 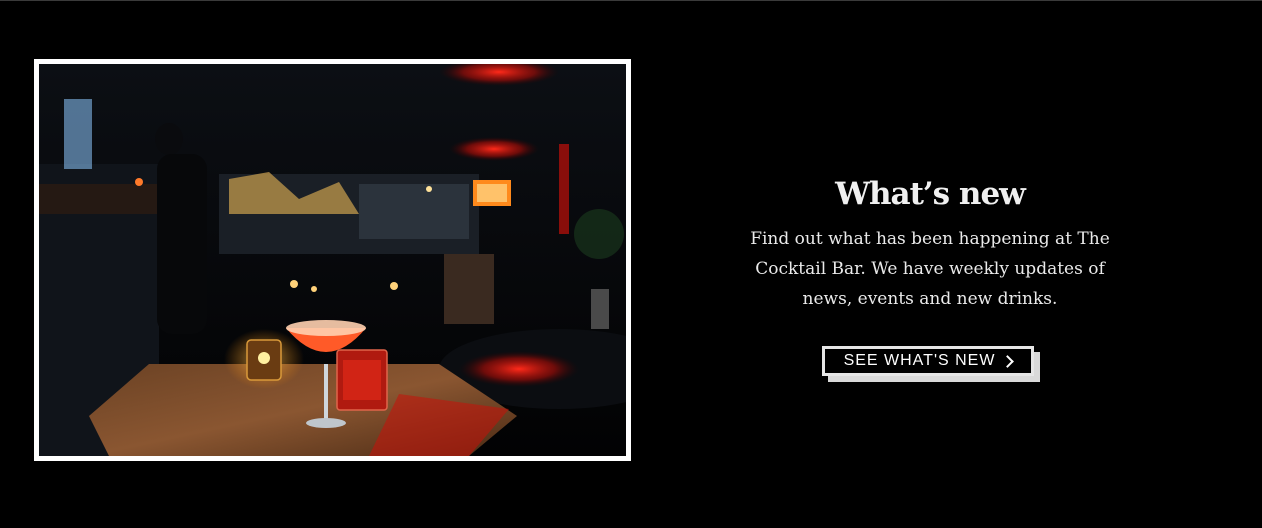 What do you see at coordinates (631, 0) in the screenshot?
I see `top-divider` at bounding box center [631, 0].